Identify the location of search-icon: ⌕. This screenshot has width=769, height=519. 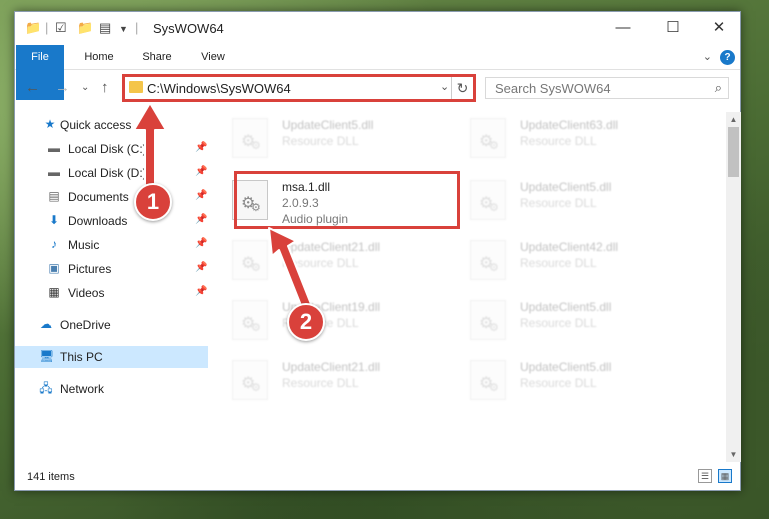
(718, 88).